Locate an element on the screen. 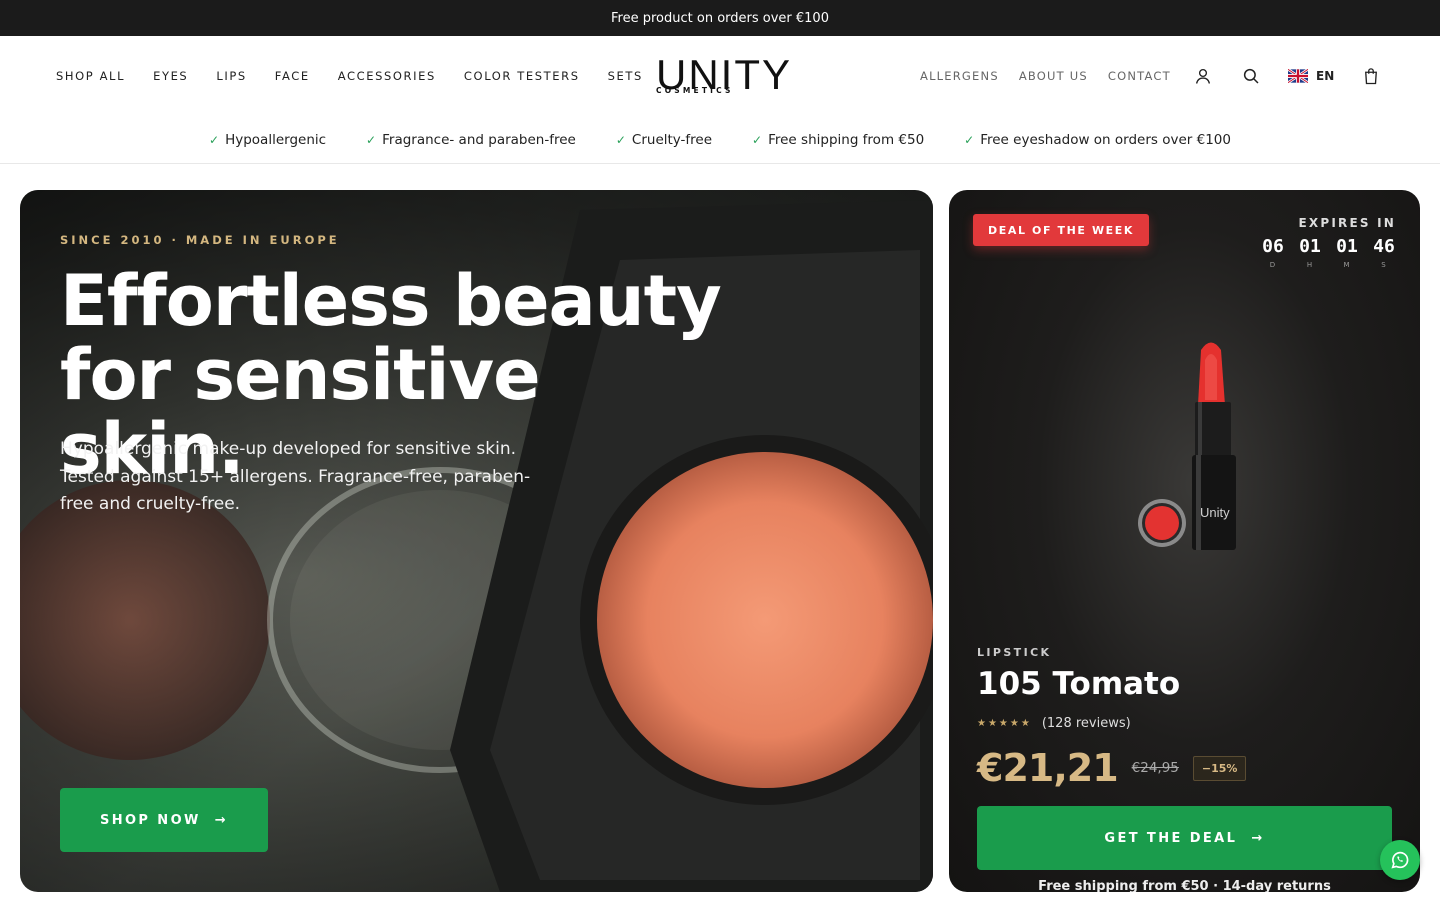 The image size is (1440, 900). usp-text: Cruelty-free is located at coordinates (672, 139).